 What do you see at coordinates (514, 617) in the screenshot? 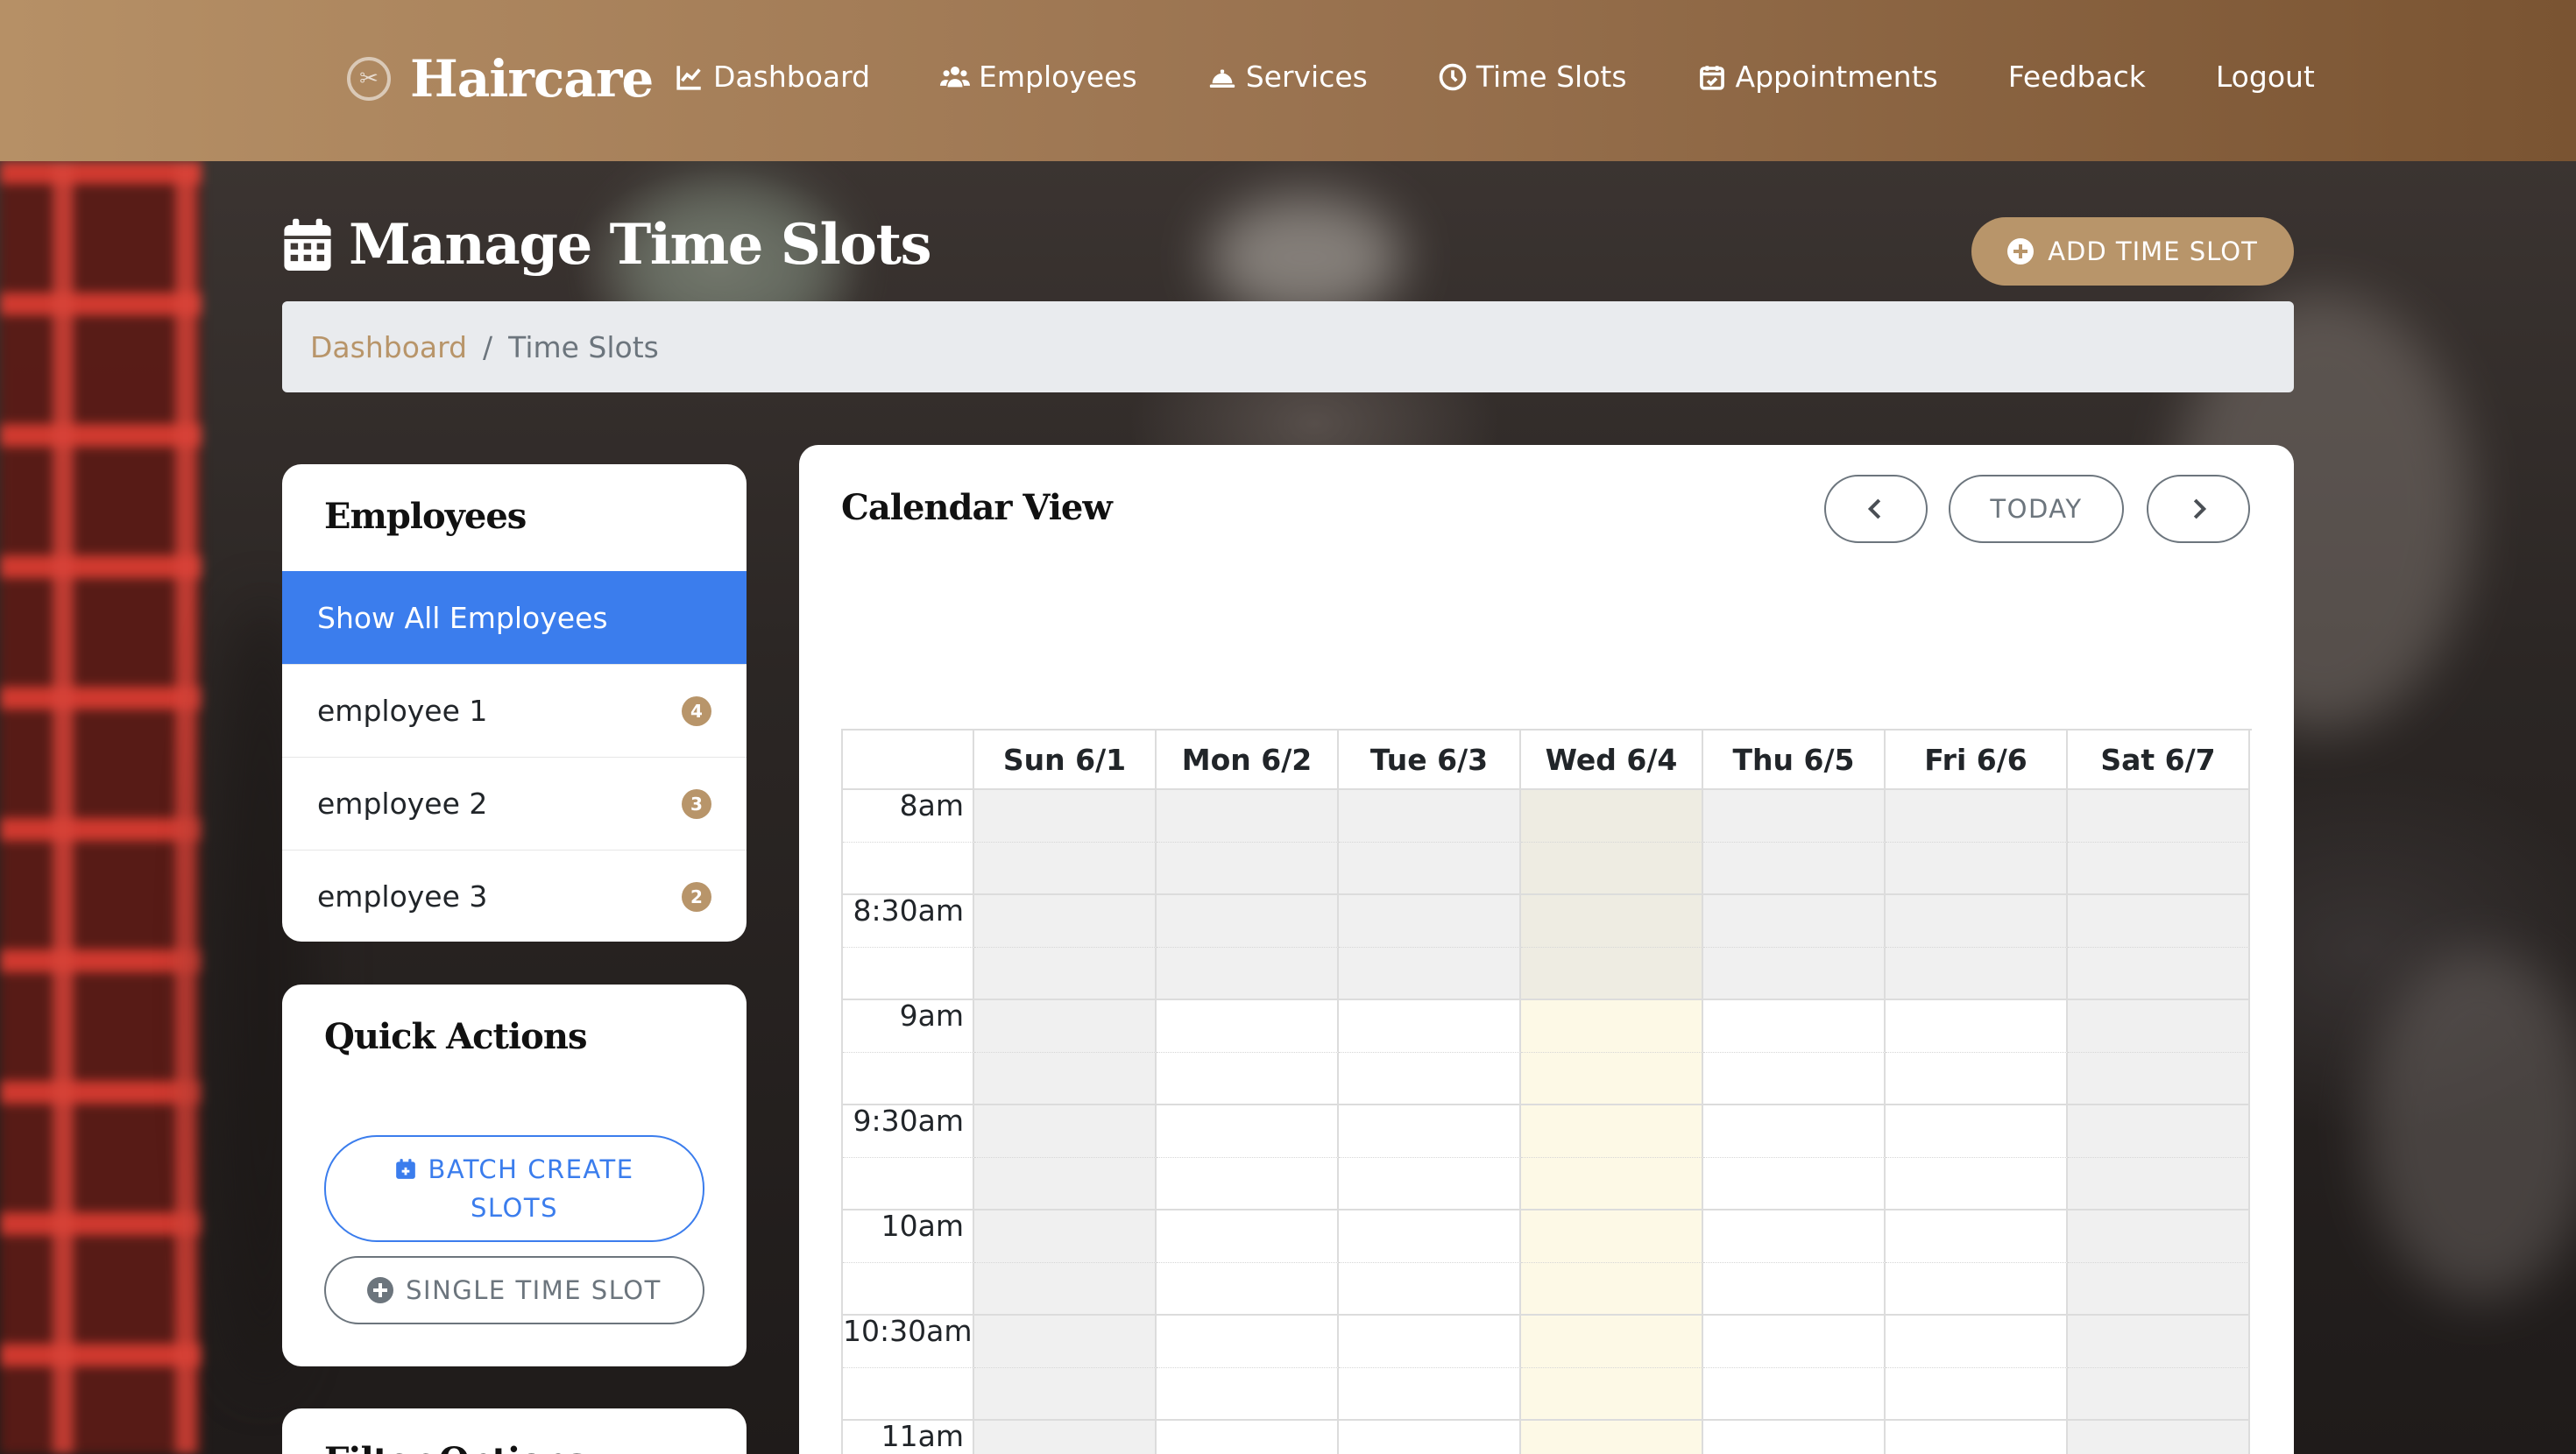
I see `employee-filter-all: Show All Employees` at bounding box center [514, 617].